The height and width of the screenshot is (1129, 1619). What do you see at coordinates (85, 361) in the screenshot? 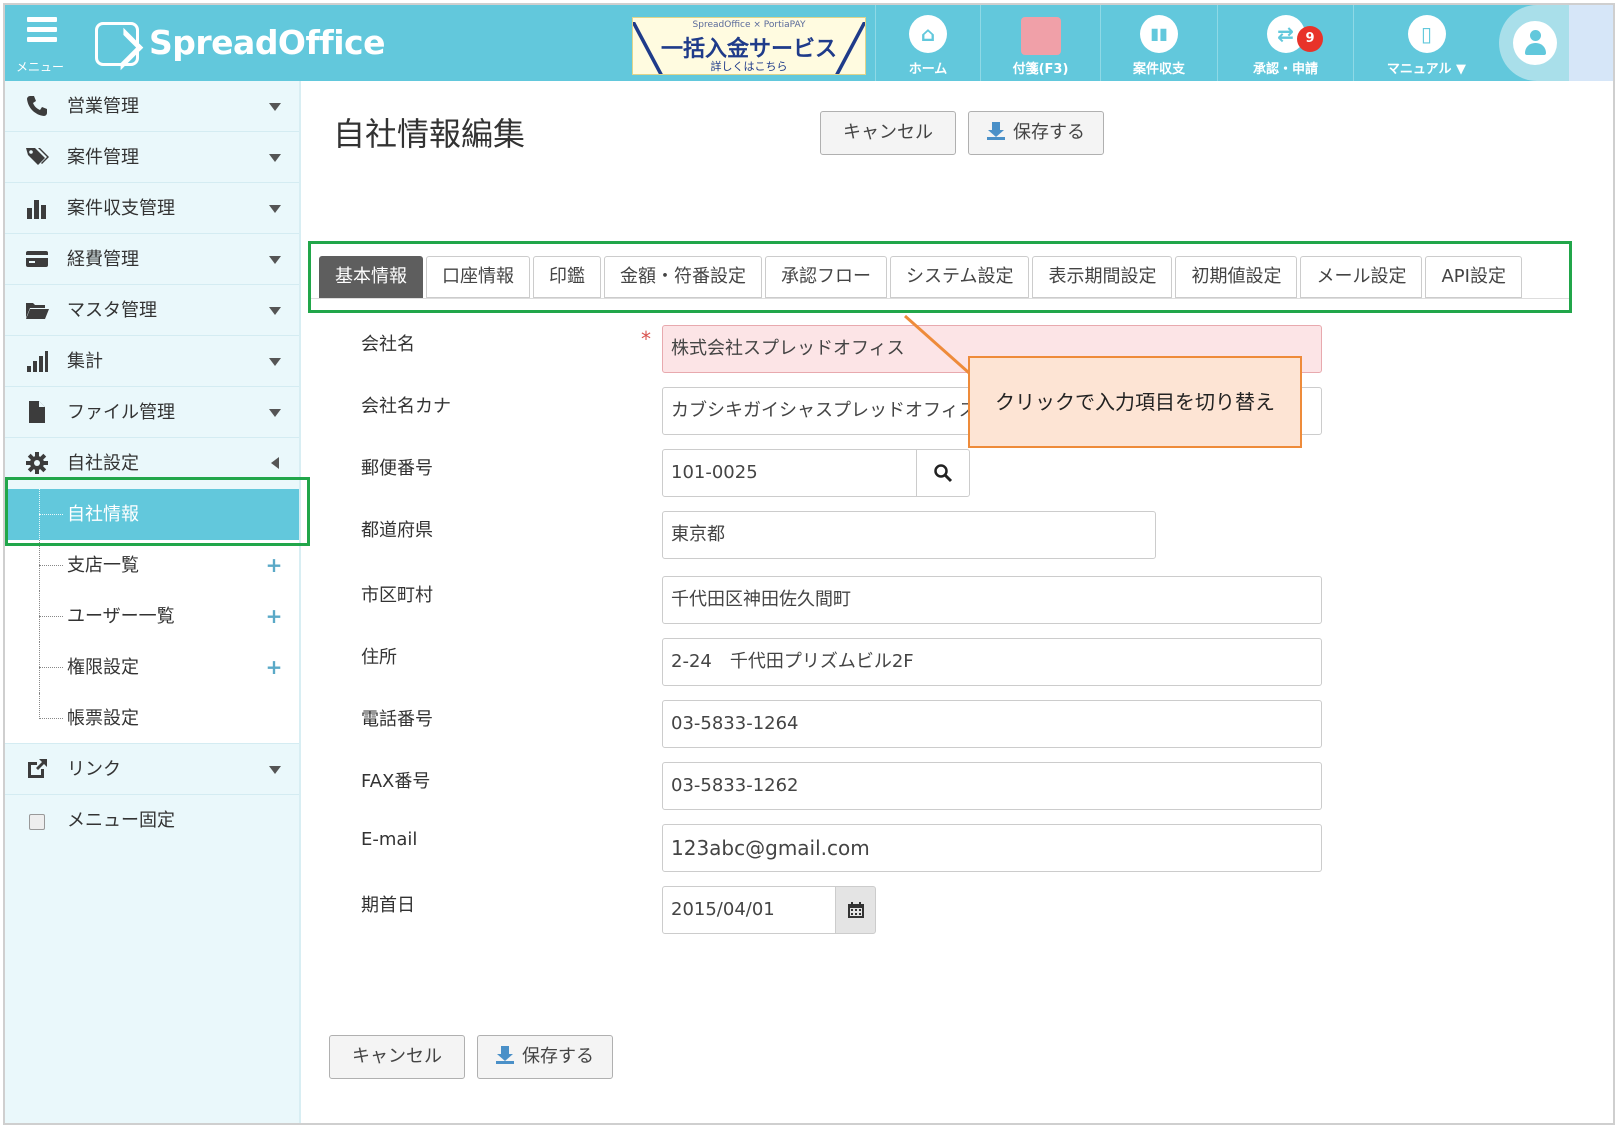
I see `sidebar-item-label: 集計` at bounding box center [85, 361].